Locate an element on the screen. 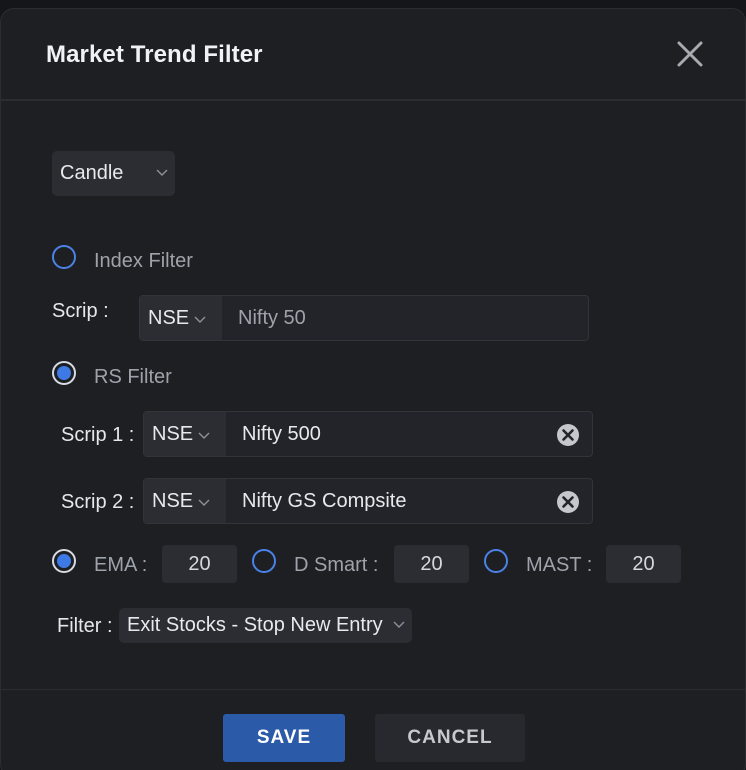  dialog-title: Market Trend Filter is located at coordinates (154, 54).